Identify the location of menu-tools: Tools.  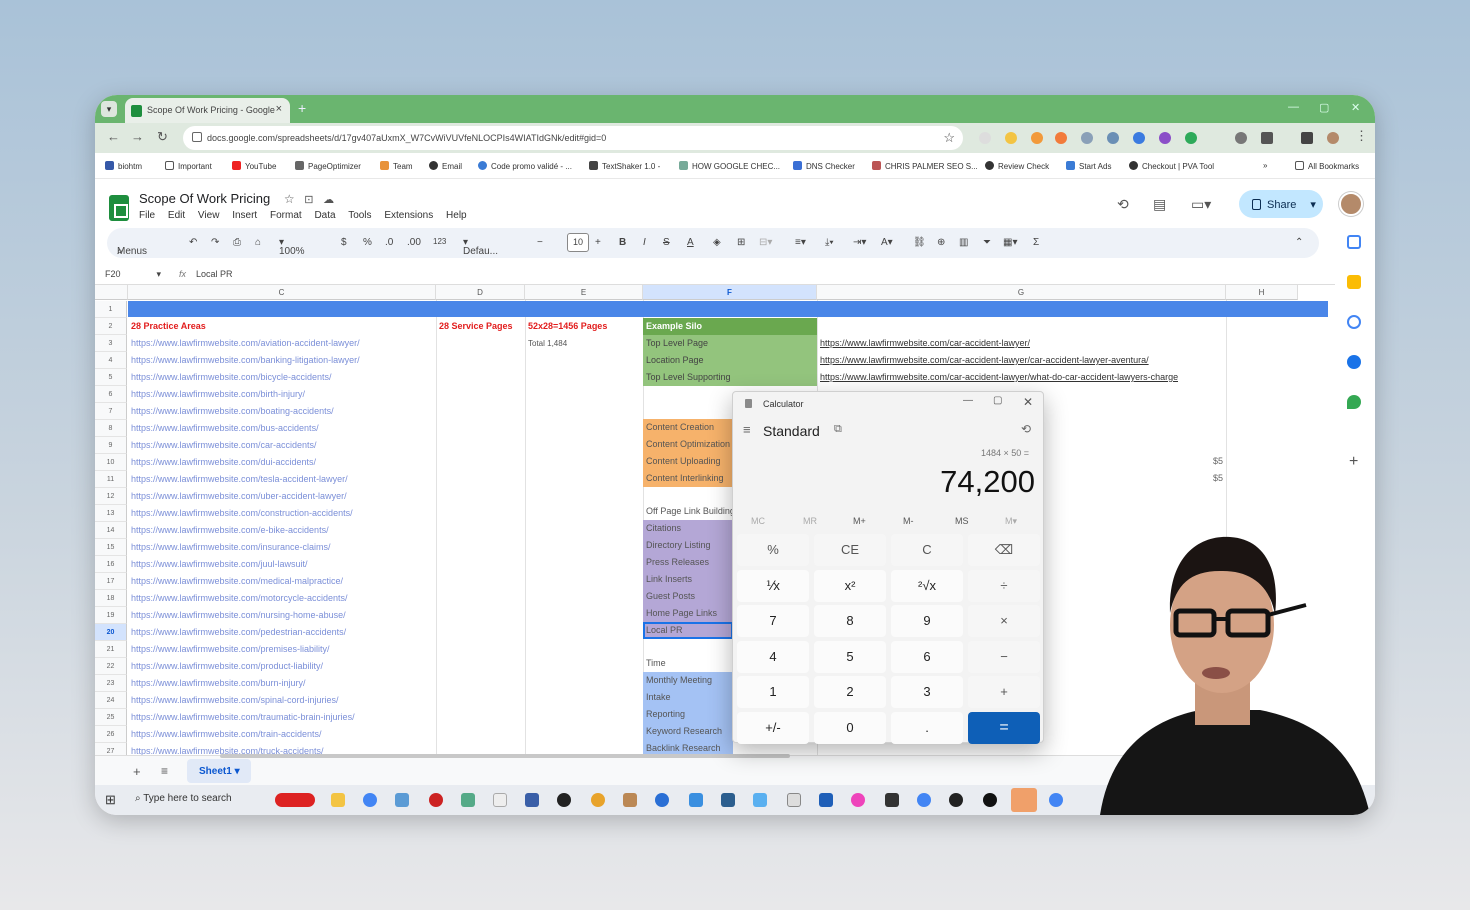
(359, 215).